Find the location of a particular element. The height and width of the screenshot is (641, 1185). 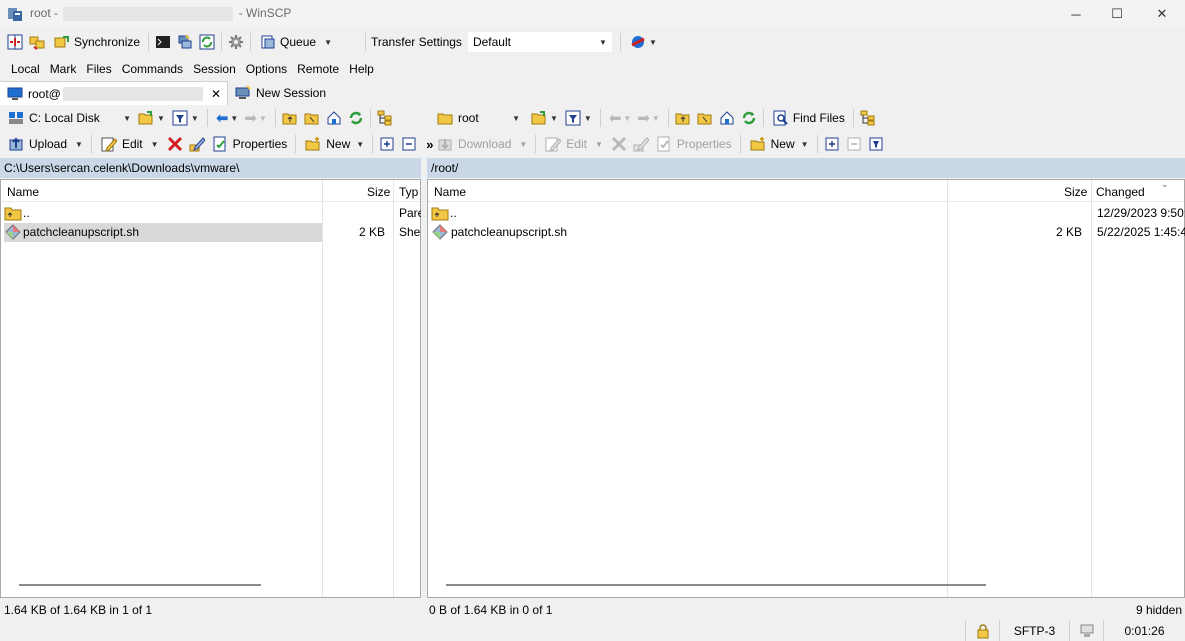

find-files-button: Find Files is located at coordinates (808, 118).